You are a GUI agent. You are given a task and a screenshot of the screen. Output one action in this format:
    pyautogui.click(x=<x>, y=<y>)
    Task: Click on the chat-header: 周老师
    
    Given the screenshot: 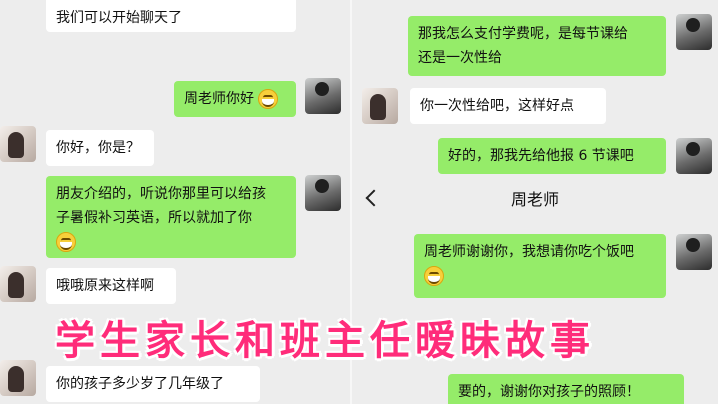 What is the action you would take?
    pyautogui.click(x=535, y=198)
    